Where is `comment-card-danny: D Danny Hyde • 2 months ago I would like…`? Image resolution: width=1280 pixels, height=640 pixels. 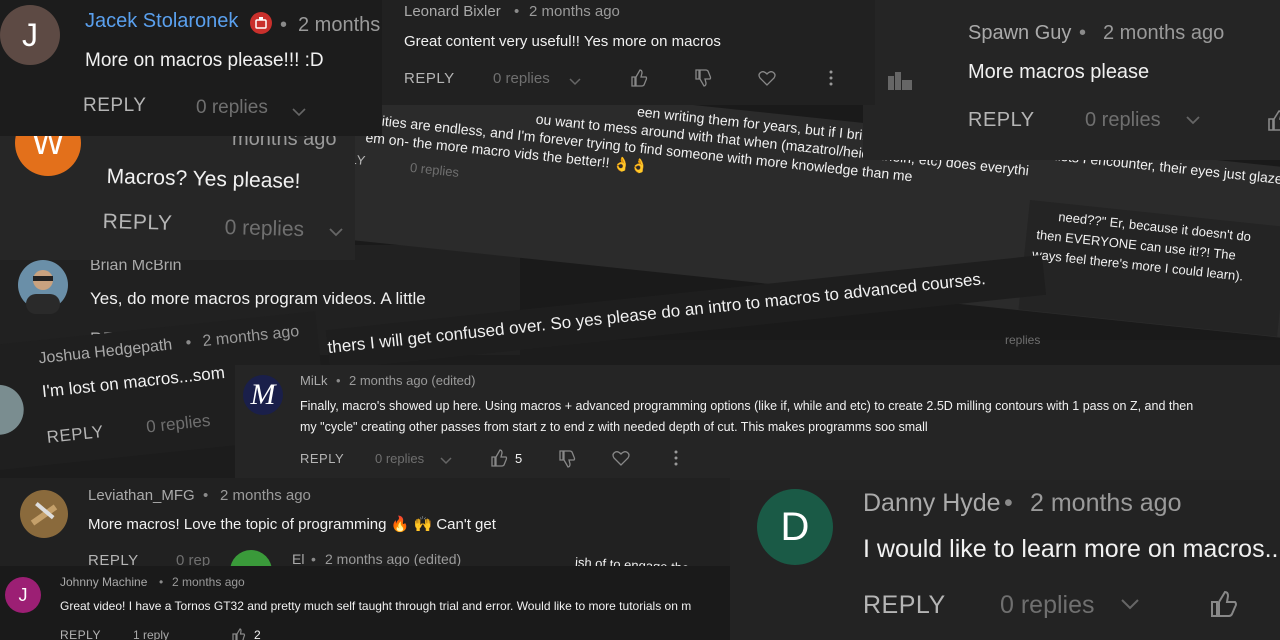 comment-card-danny: D Danny Hyde • 2 months ago I would like… is located at coordinates (1005, 560).